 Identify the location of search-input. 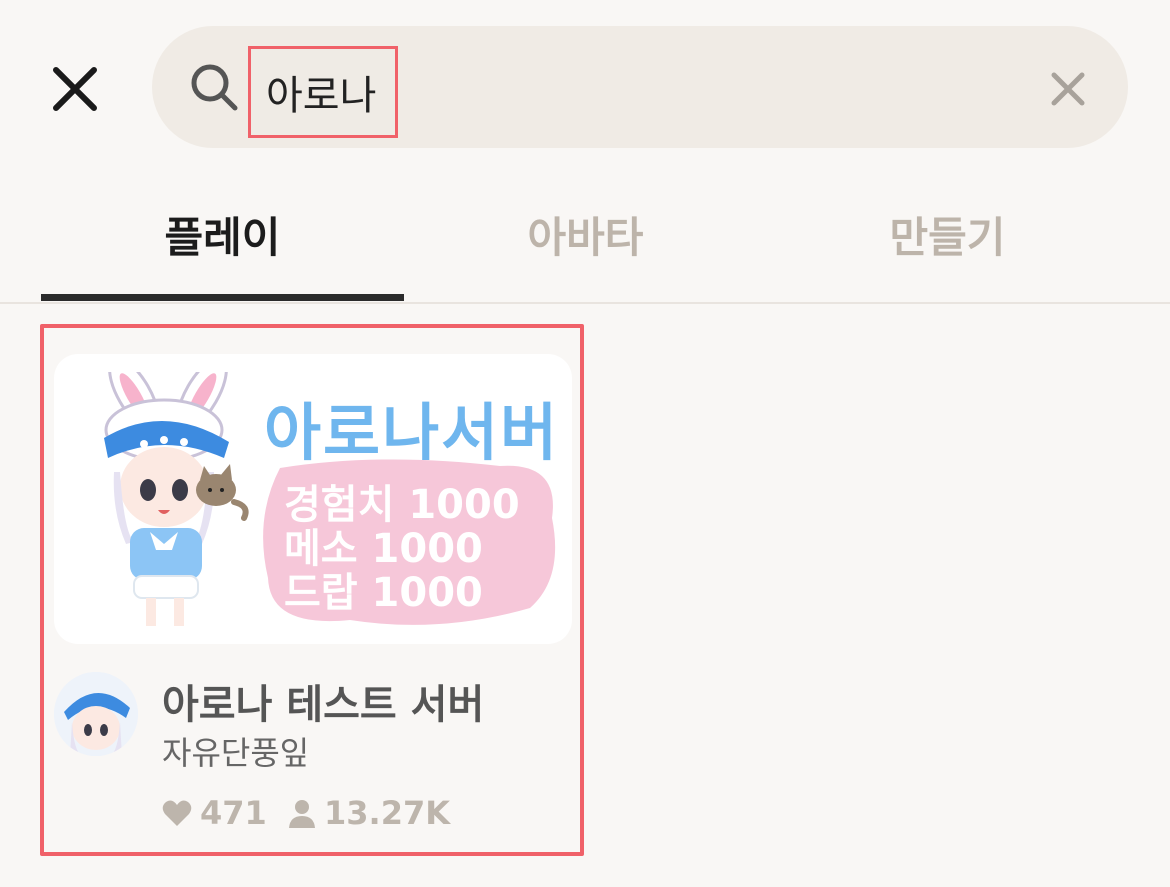
(323, 92).